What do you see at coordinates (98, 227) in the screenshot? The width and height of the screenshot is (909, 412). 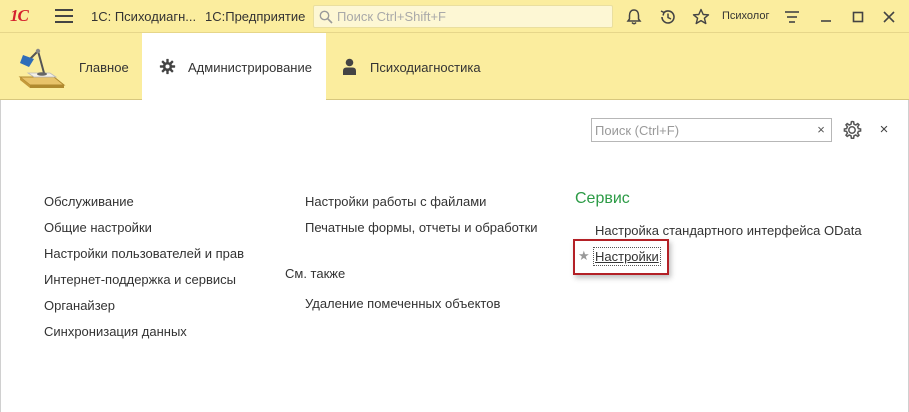 I see `link-general-settings: Общие настройки` at bounding box center [98, 227].